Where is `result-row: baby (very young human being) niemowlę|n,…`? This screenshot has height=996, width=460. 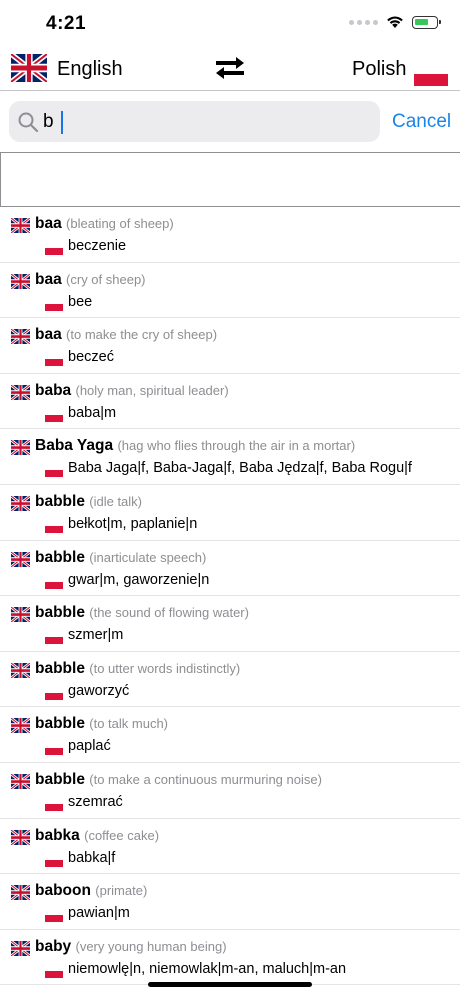 result-row: baby (very young human being) niemowlę|n,… is located at coordinates (230, 958).